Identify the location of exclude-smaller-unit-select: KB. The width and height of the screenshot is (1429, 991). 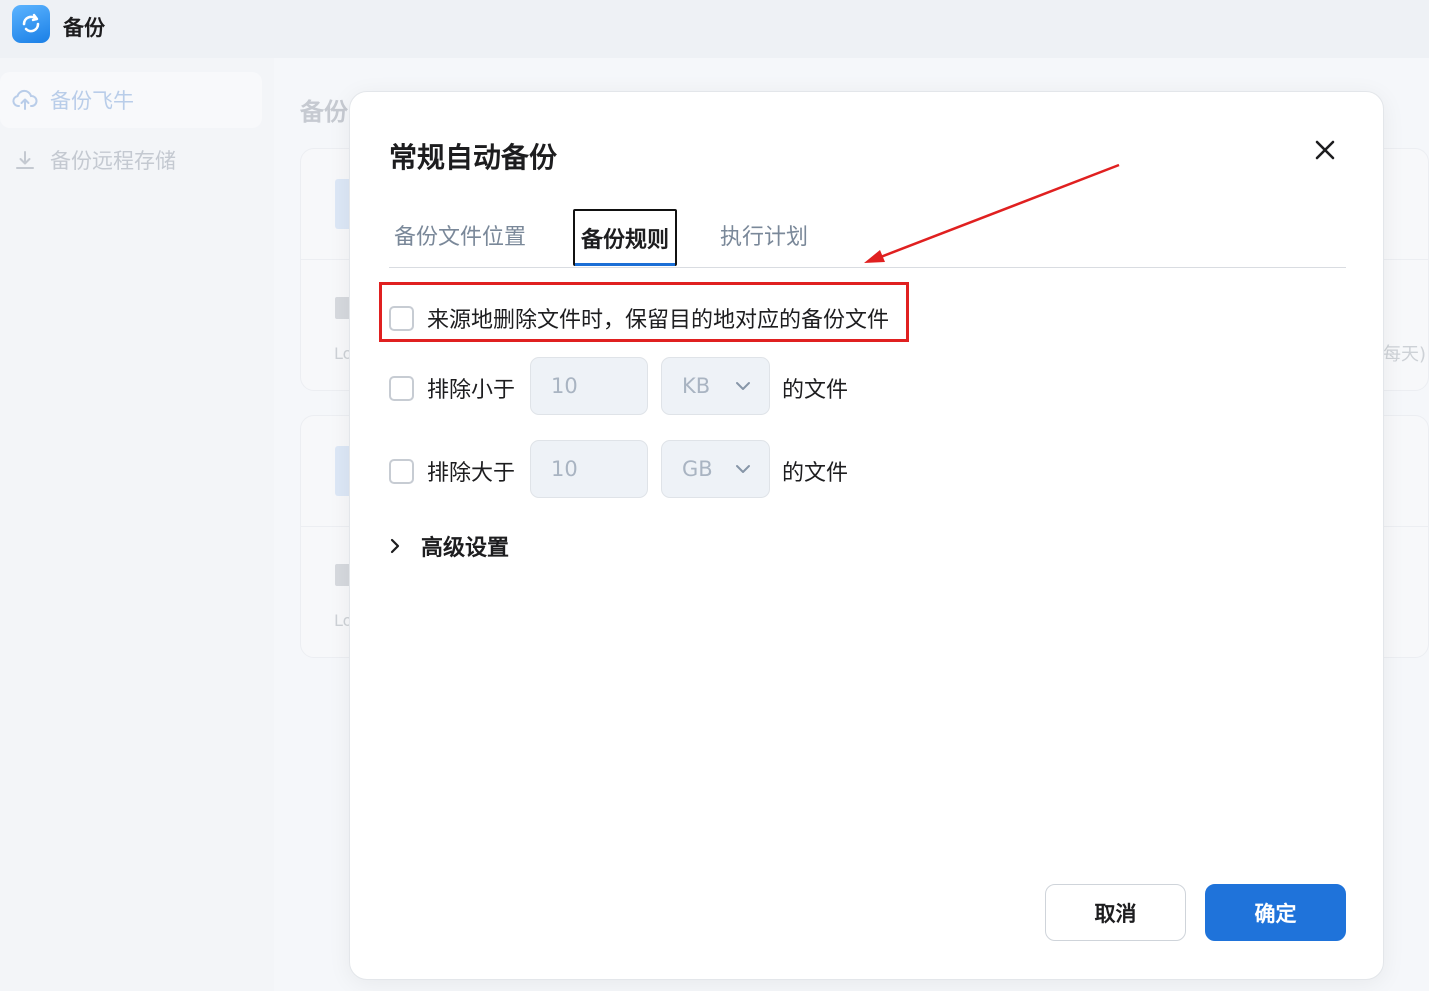
(715, 386).